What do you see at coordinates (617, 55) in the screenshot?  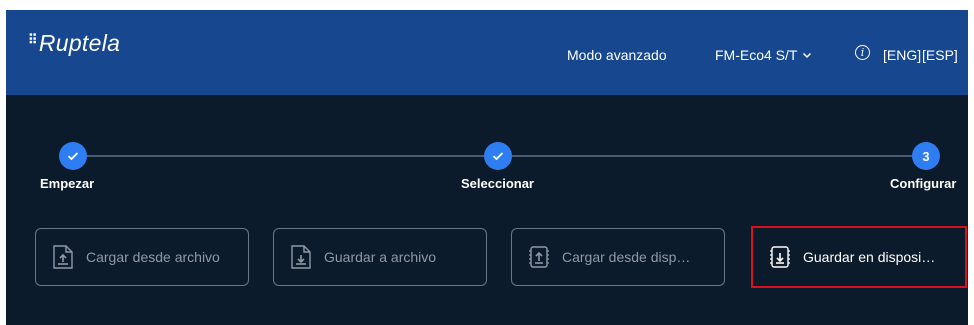 I see `advanced-mode-link: Modo avanzado` at bounding box center [617, 55].